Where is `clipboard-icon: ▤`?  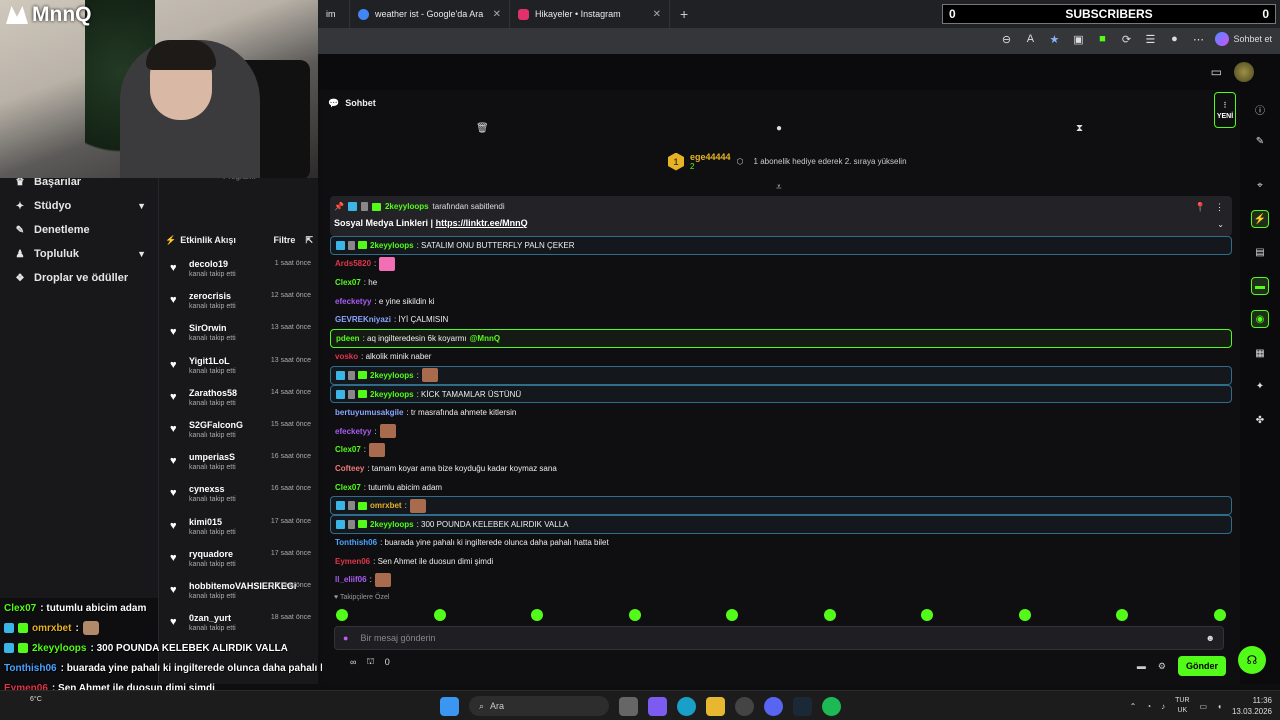 clipboard-icon: ▤ is located at coordinates (1260, 252).